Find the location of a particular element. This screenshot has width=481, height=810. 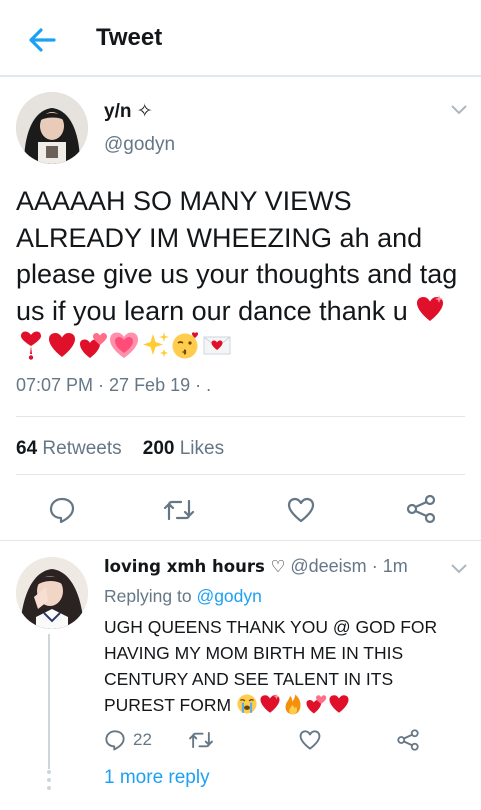

author-handle: @godyn is located at coordinates (139, 145).